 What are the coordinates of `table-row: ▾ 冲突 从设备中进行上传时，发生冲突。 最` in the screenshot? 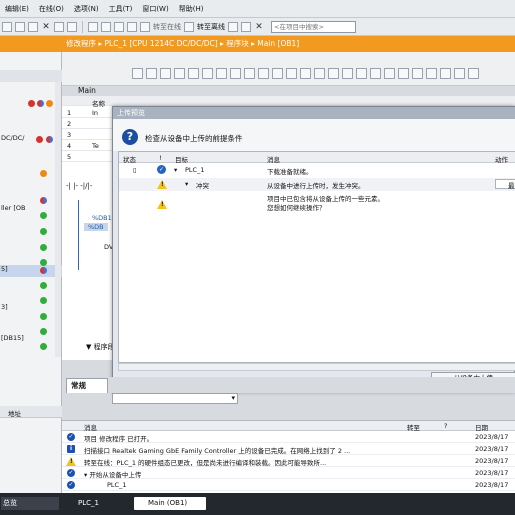 It's located at (317, 184).